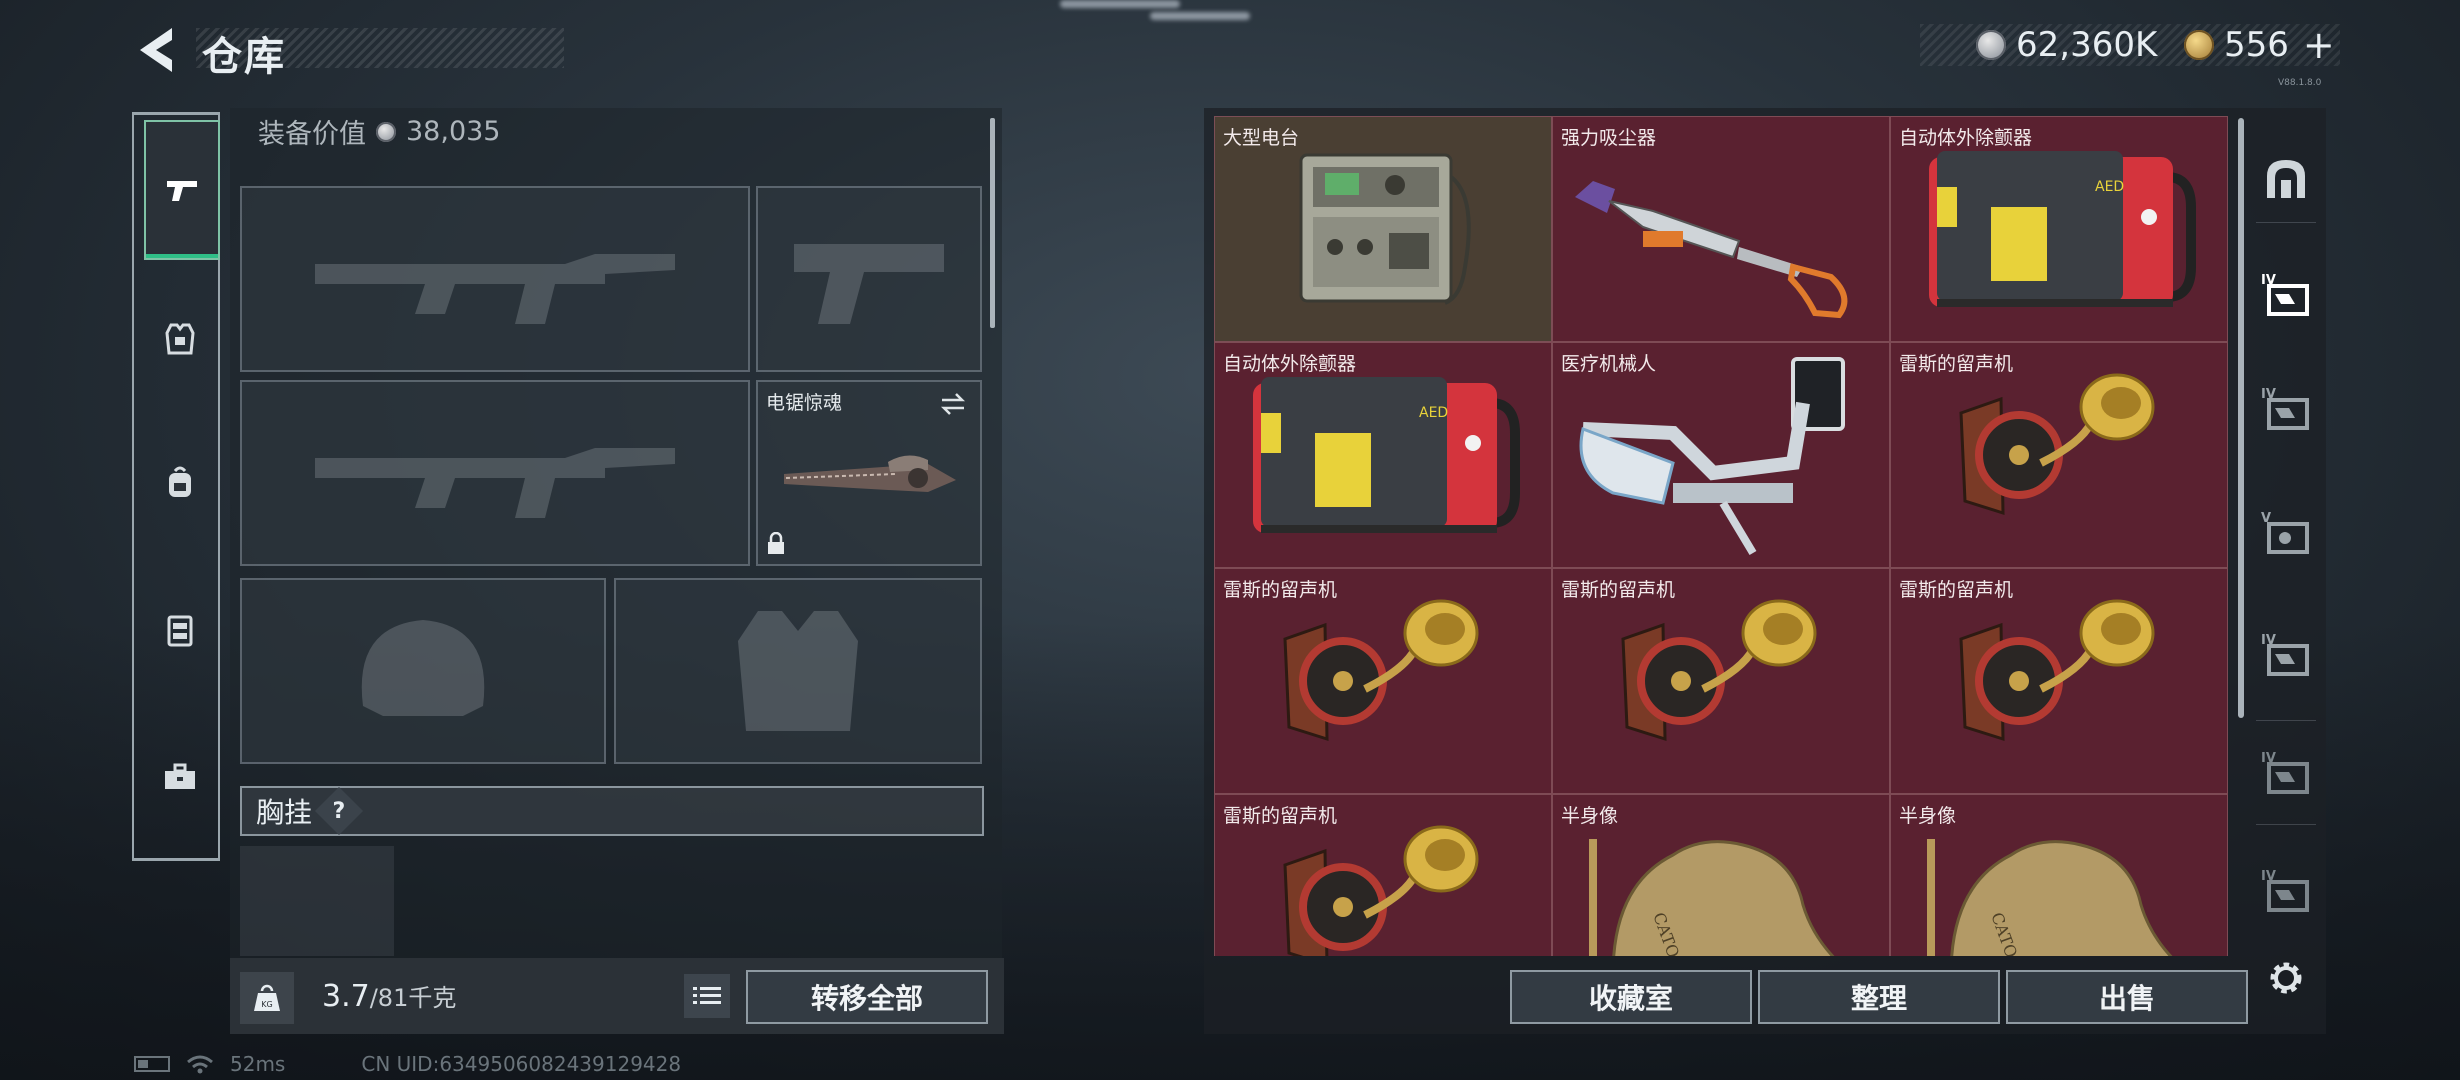 The image size is (2460, 1080). I want to click on side-tab-stash-iv-2: IV, so click(2286, 408).